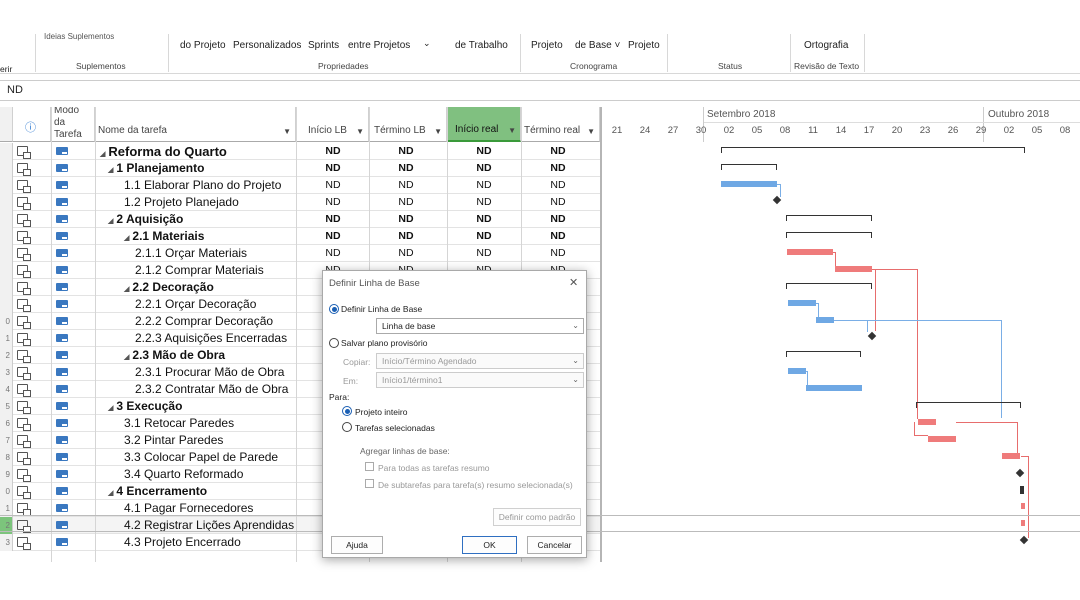  What do you see at coordinates (777, 200) in the screenshot?
I see `milestone-marker` at bounding box center [777, 200].